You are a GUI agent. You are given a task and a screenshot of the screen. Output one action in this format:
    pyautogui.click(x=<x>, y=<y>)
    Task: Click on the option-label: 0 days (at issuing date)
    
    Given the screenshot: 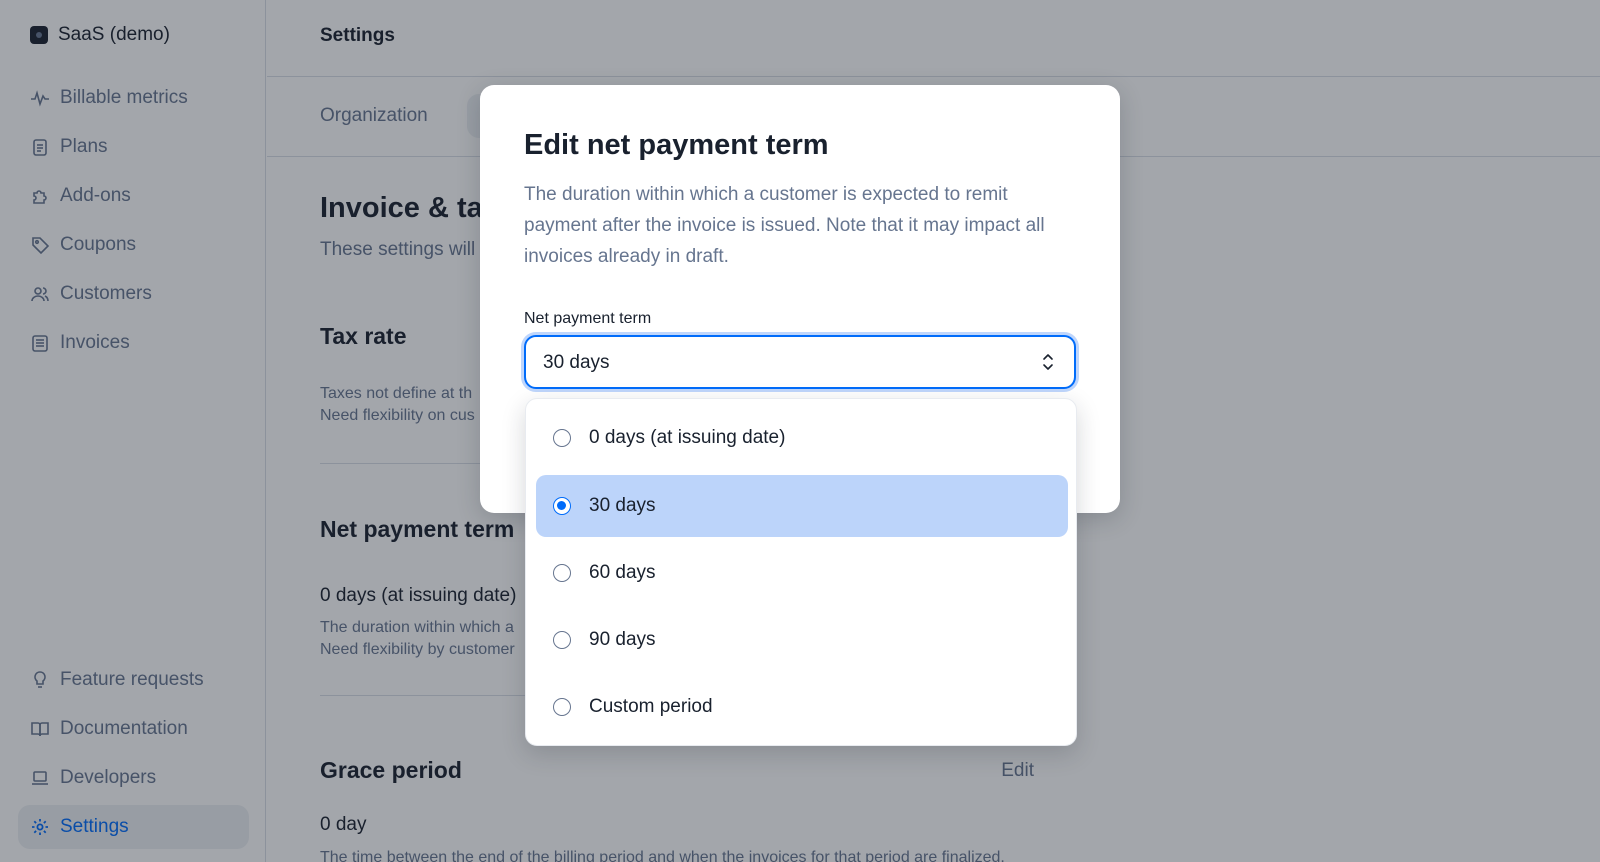 What is the action you would take?
    pyautogui.click(x=687, y=437)
    